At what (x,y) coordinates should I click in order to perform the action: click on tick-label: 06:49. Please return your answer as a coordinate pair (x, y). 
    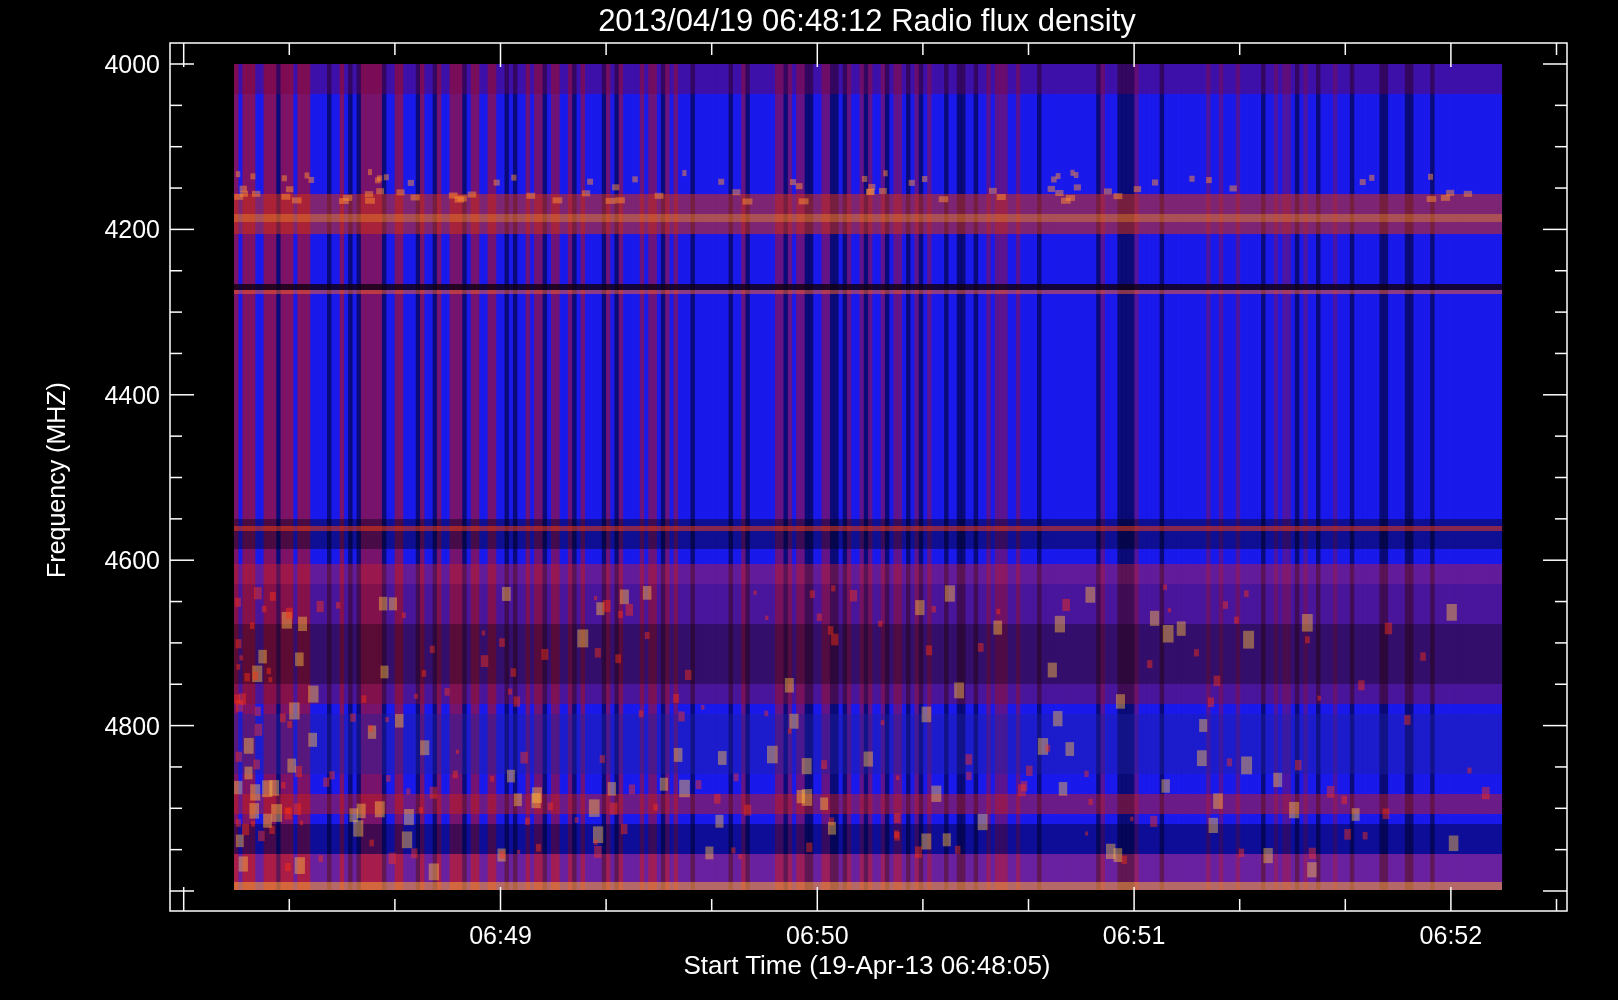
    Looking at the image, I should click on (500, 935).